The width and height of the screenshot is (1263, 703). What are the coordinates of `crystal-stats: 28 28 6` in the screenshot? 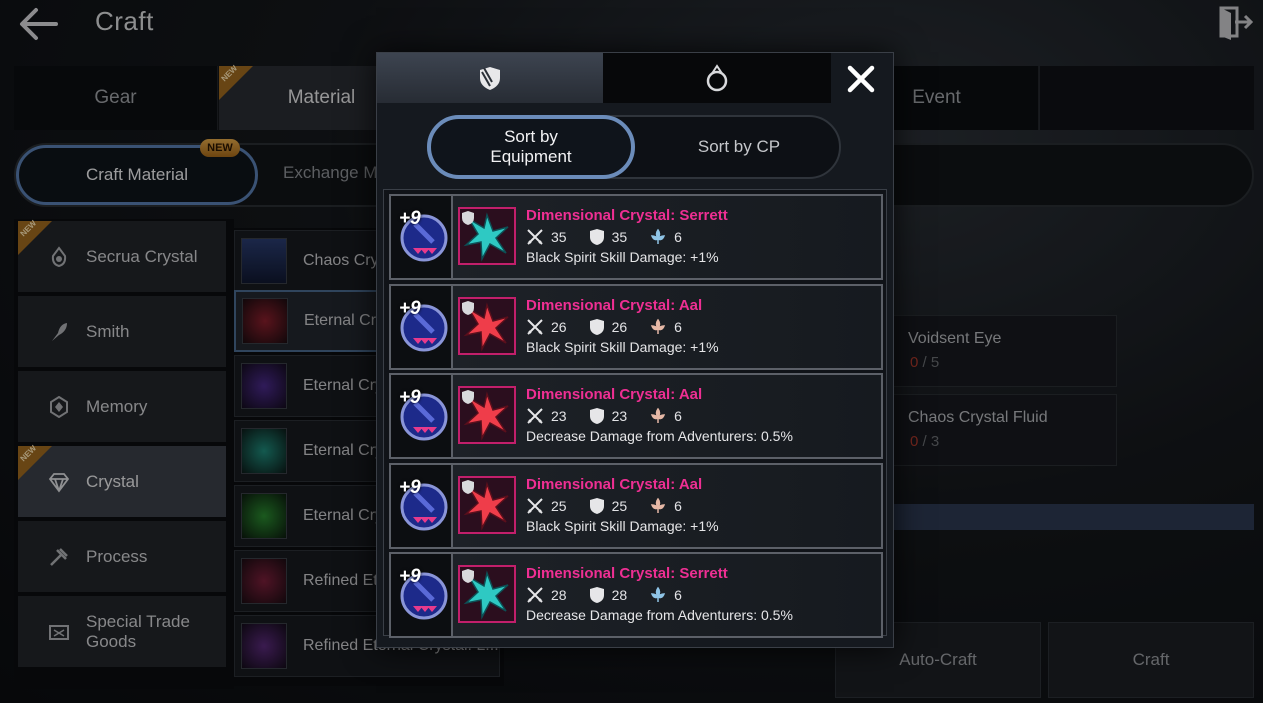 It's located at (615, 595).